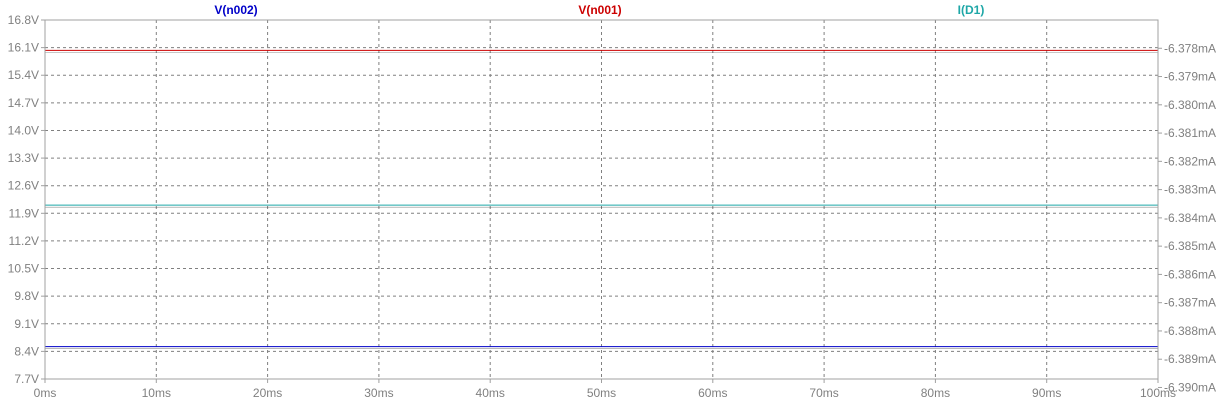 The height and width of the screenshot is (406, 1228). I want to click on y-left-tick-label: 11.9V, so click(24, 213).